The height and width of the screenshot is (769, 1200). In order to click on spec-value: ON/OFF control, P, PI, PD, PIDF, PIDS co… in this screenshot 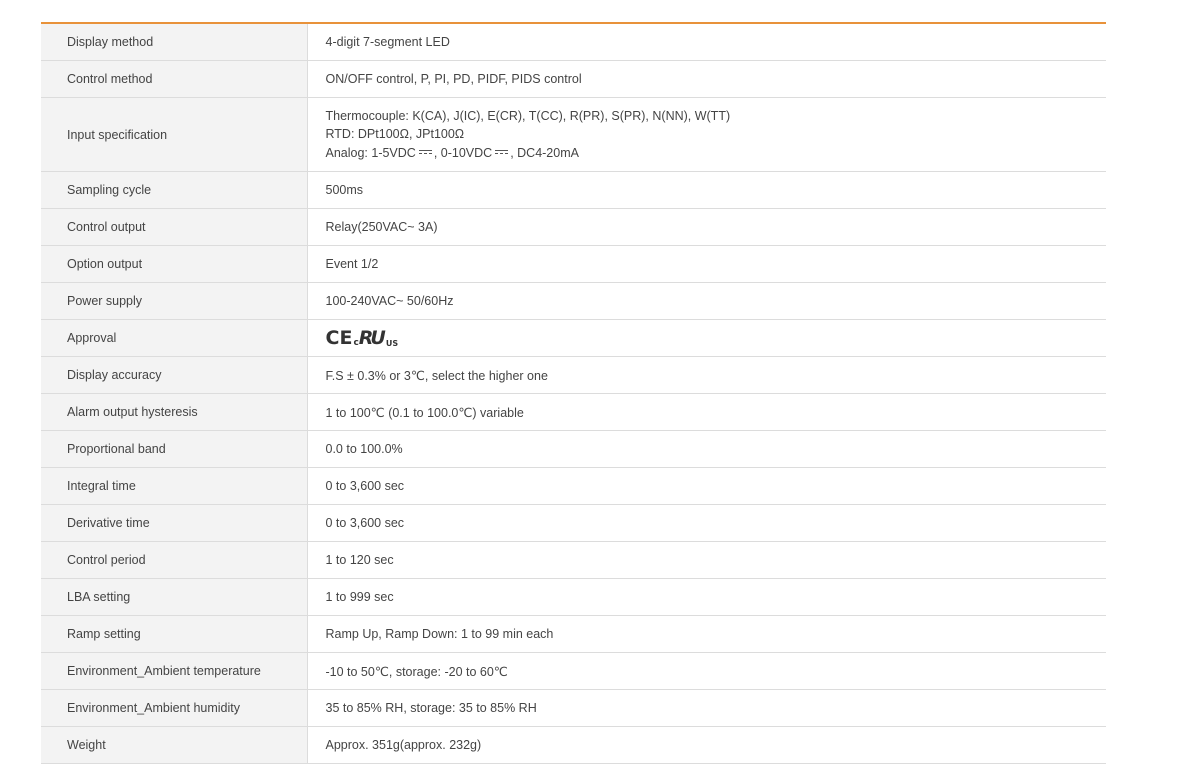, I will do `click(706, 79)`.